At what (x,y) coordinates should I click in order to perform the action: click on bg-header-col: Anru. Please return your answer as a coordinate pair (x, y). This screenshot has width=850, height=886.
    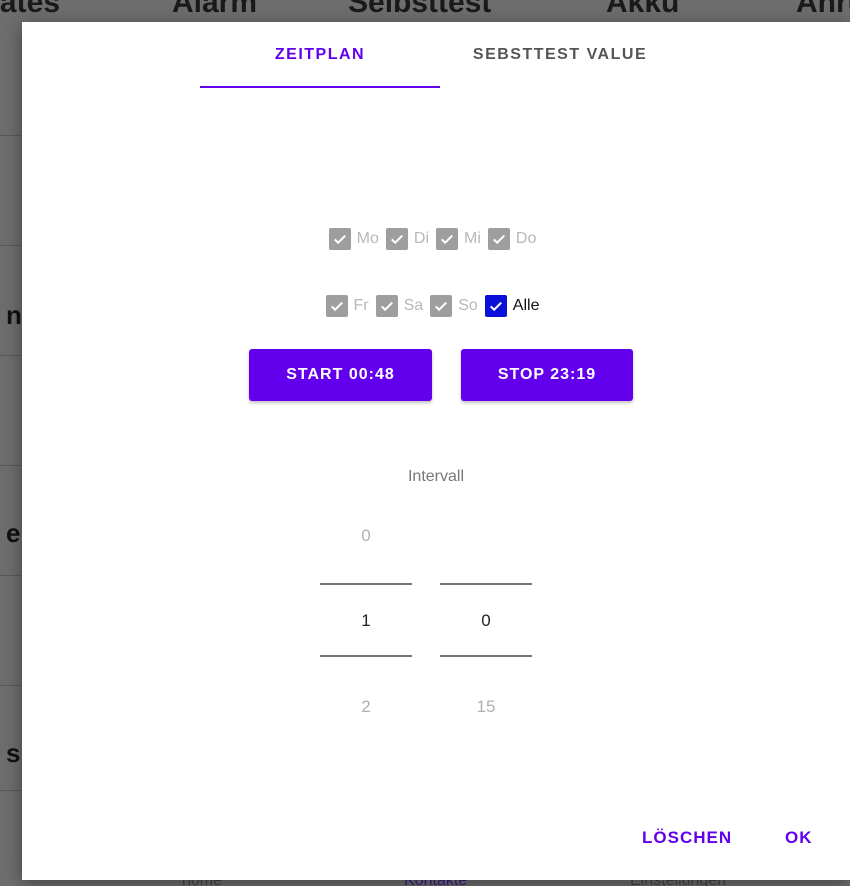
    Looking at the image, I should click on (823, 9).